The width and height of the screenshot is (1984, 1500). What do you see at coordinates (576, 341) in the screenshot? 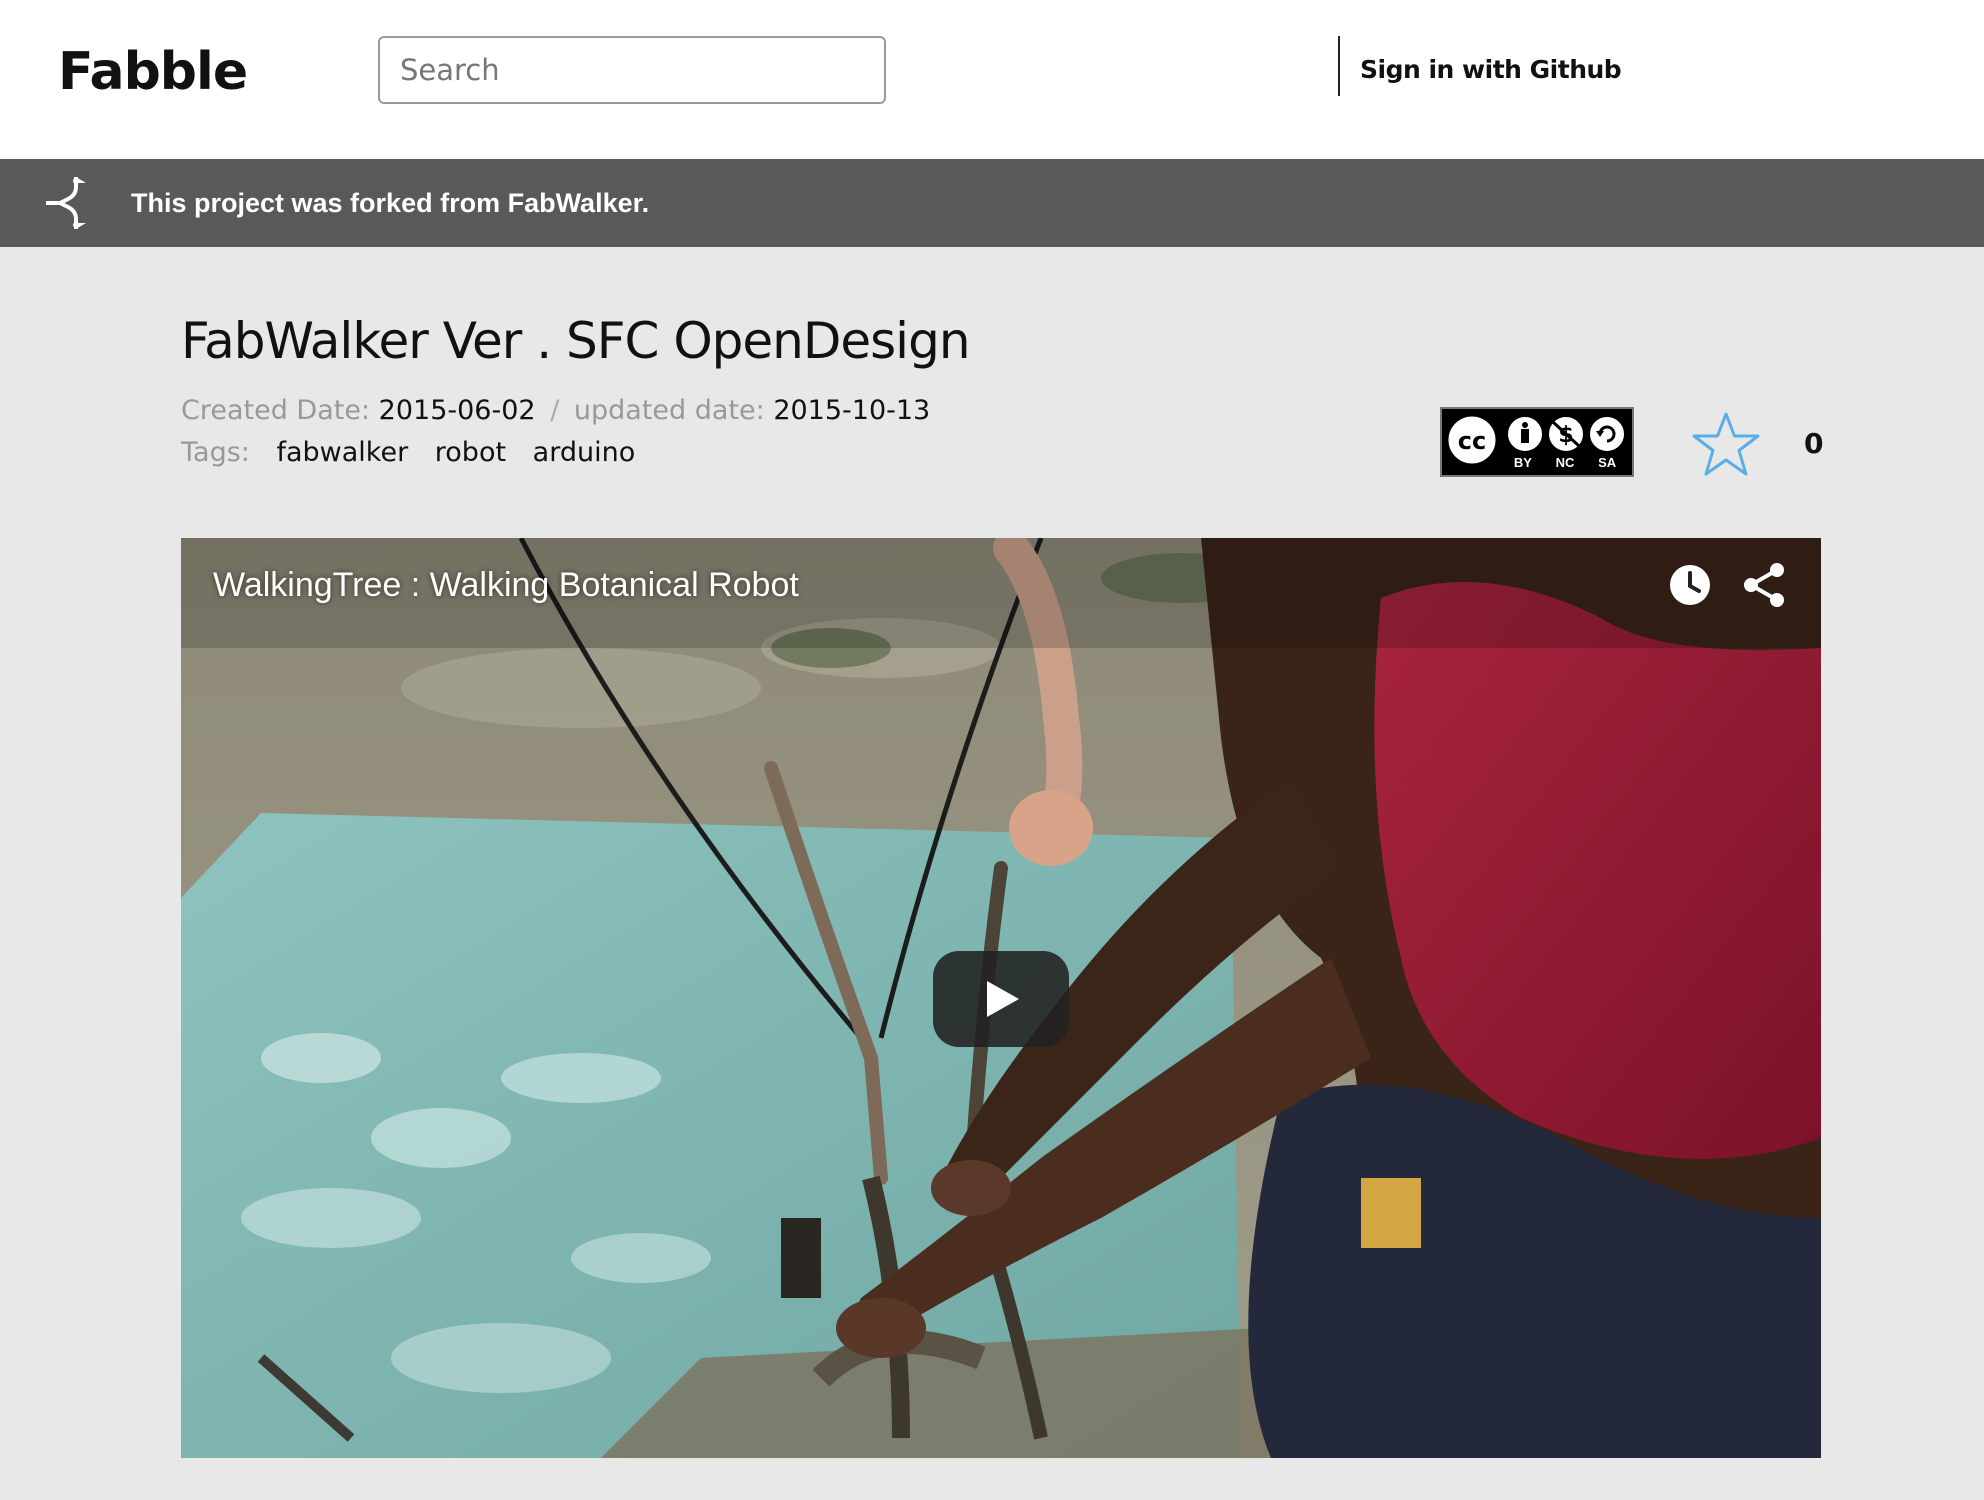
I see `project-title: FabWalker Ver . SFC OpenDesign` at bounding box center [576, 341].